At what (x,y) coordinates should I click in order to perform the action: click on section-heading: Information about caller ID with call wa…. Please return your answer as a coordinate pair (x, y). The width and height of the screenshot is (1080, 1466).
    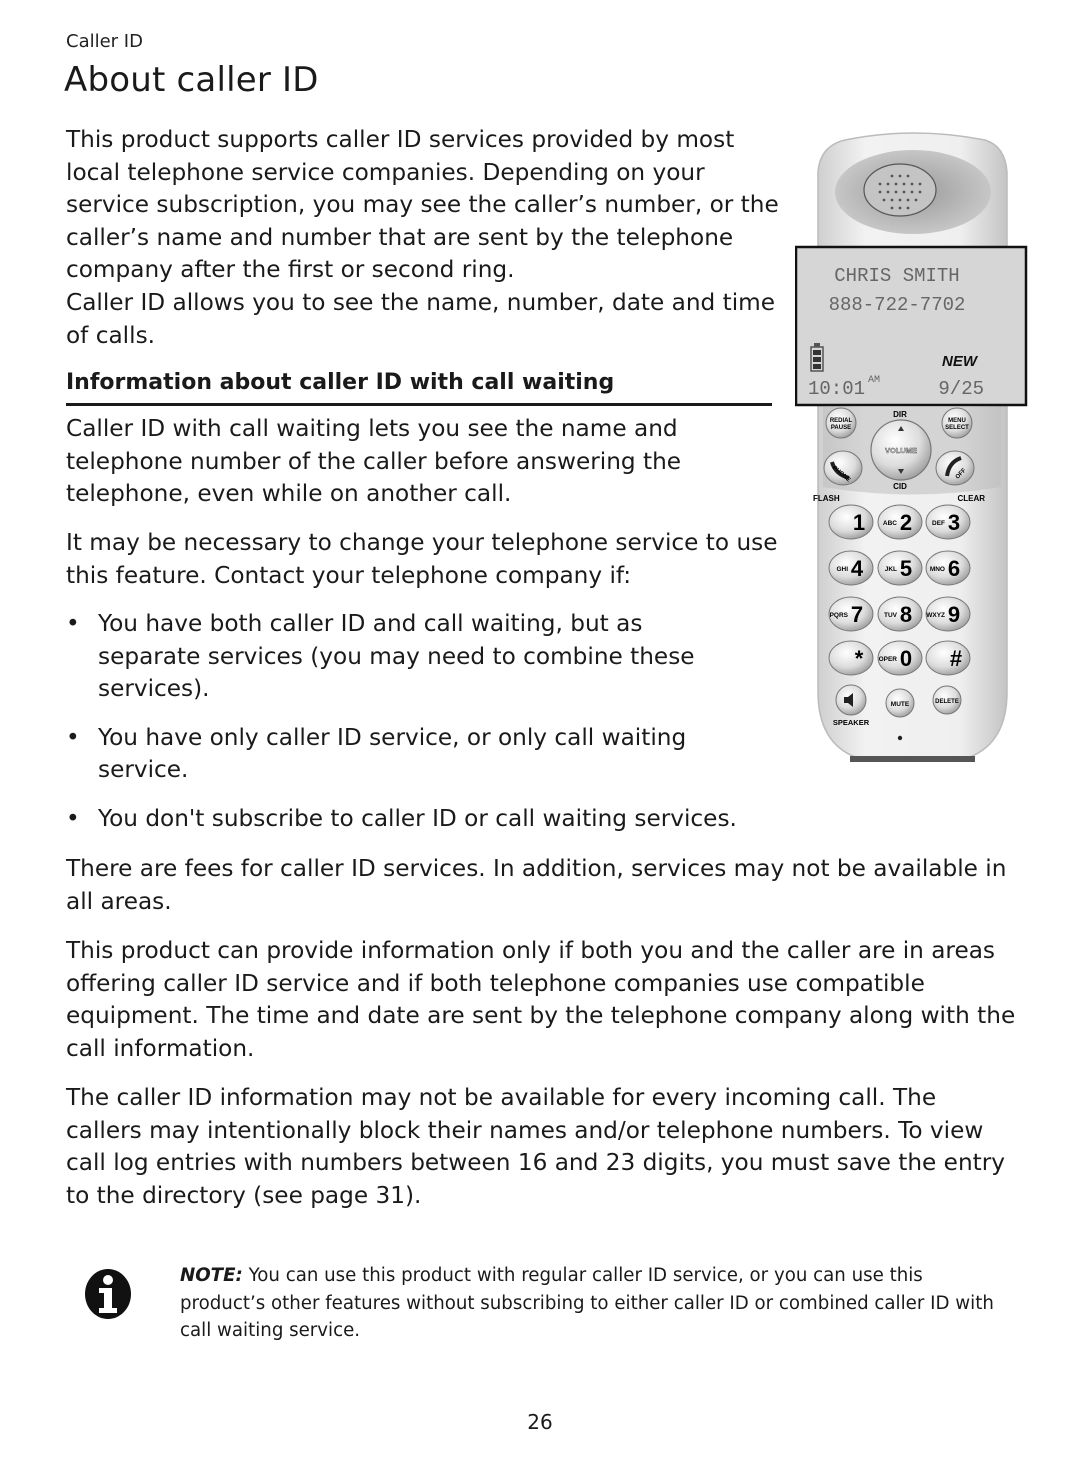
    Looking at the image, I should click on (419, 388).